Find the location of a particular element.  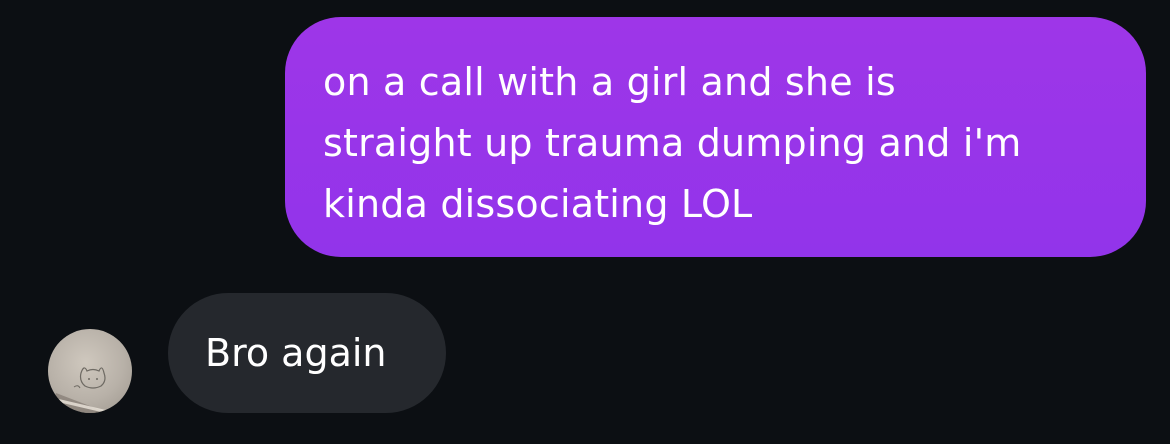

incoming-message-bubble: Bro again is located at coordinates (307, 353).